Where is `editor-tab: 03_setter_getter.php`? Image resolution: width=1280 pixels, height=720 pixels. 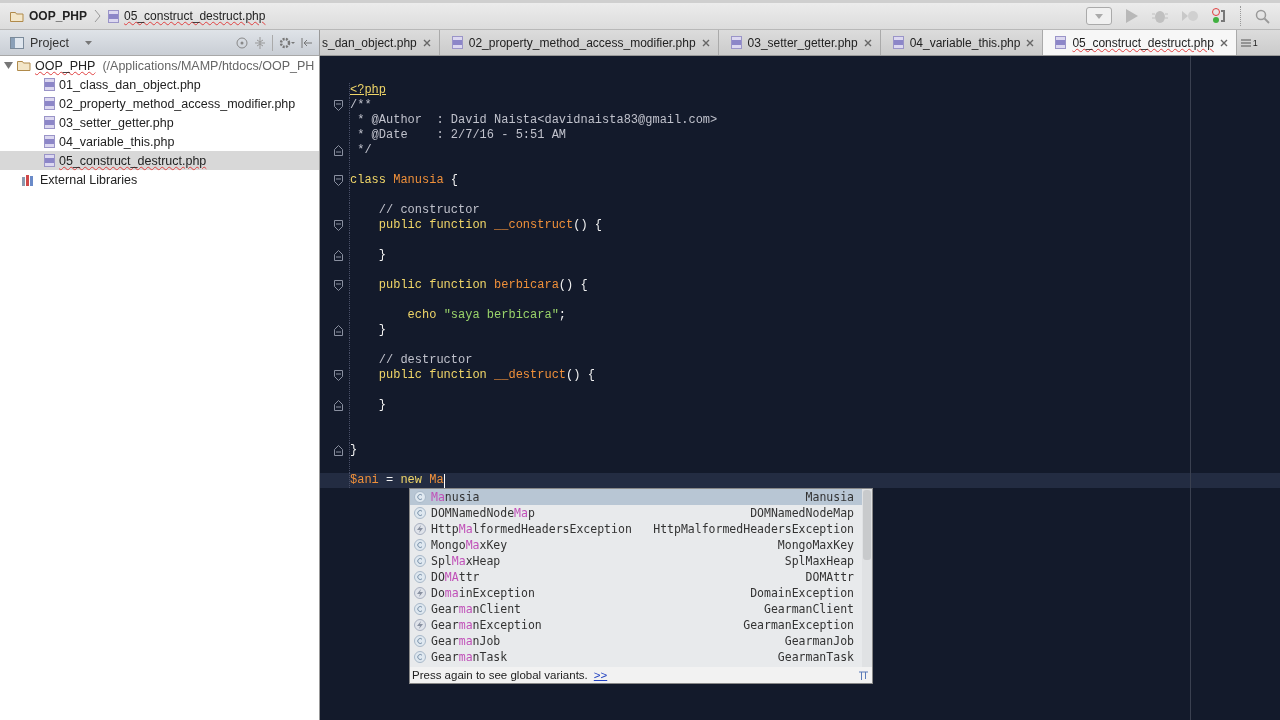
editor-tab: 03_setter_getter.php is located at coordinates (799, 42).